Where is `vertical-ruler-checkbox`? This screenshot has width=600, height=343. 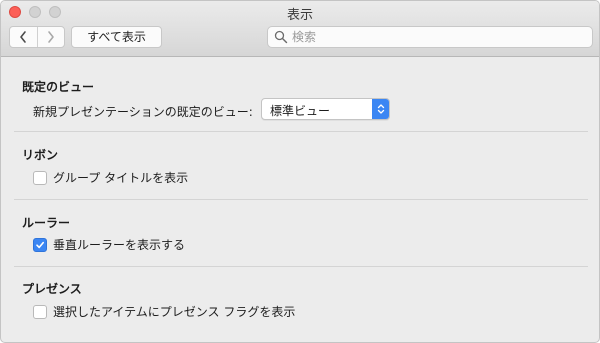 vertical-ruler-checkbox is located at coordinates (40, 244).